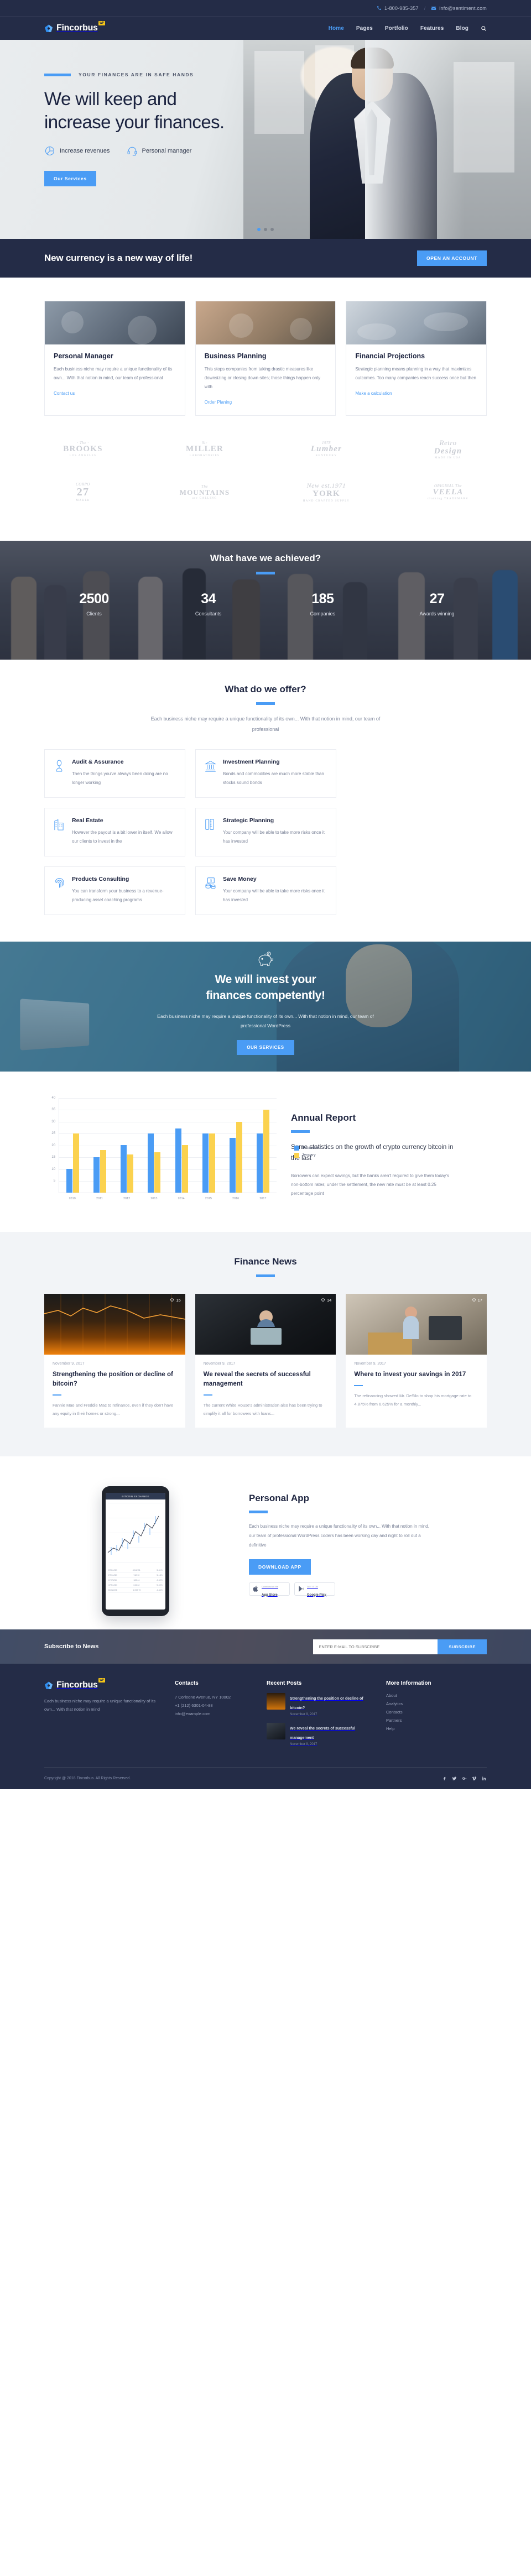 Image resolution: width=531 pixels, height=2576 pixels. Describe the element at coordinates (436, 1703) in the screenshot. I see `footer-link-analytics: Analytics` at that location.